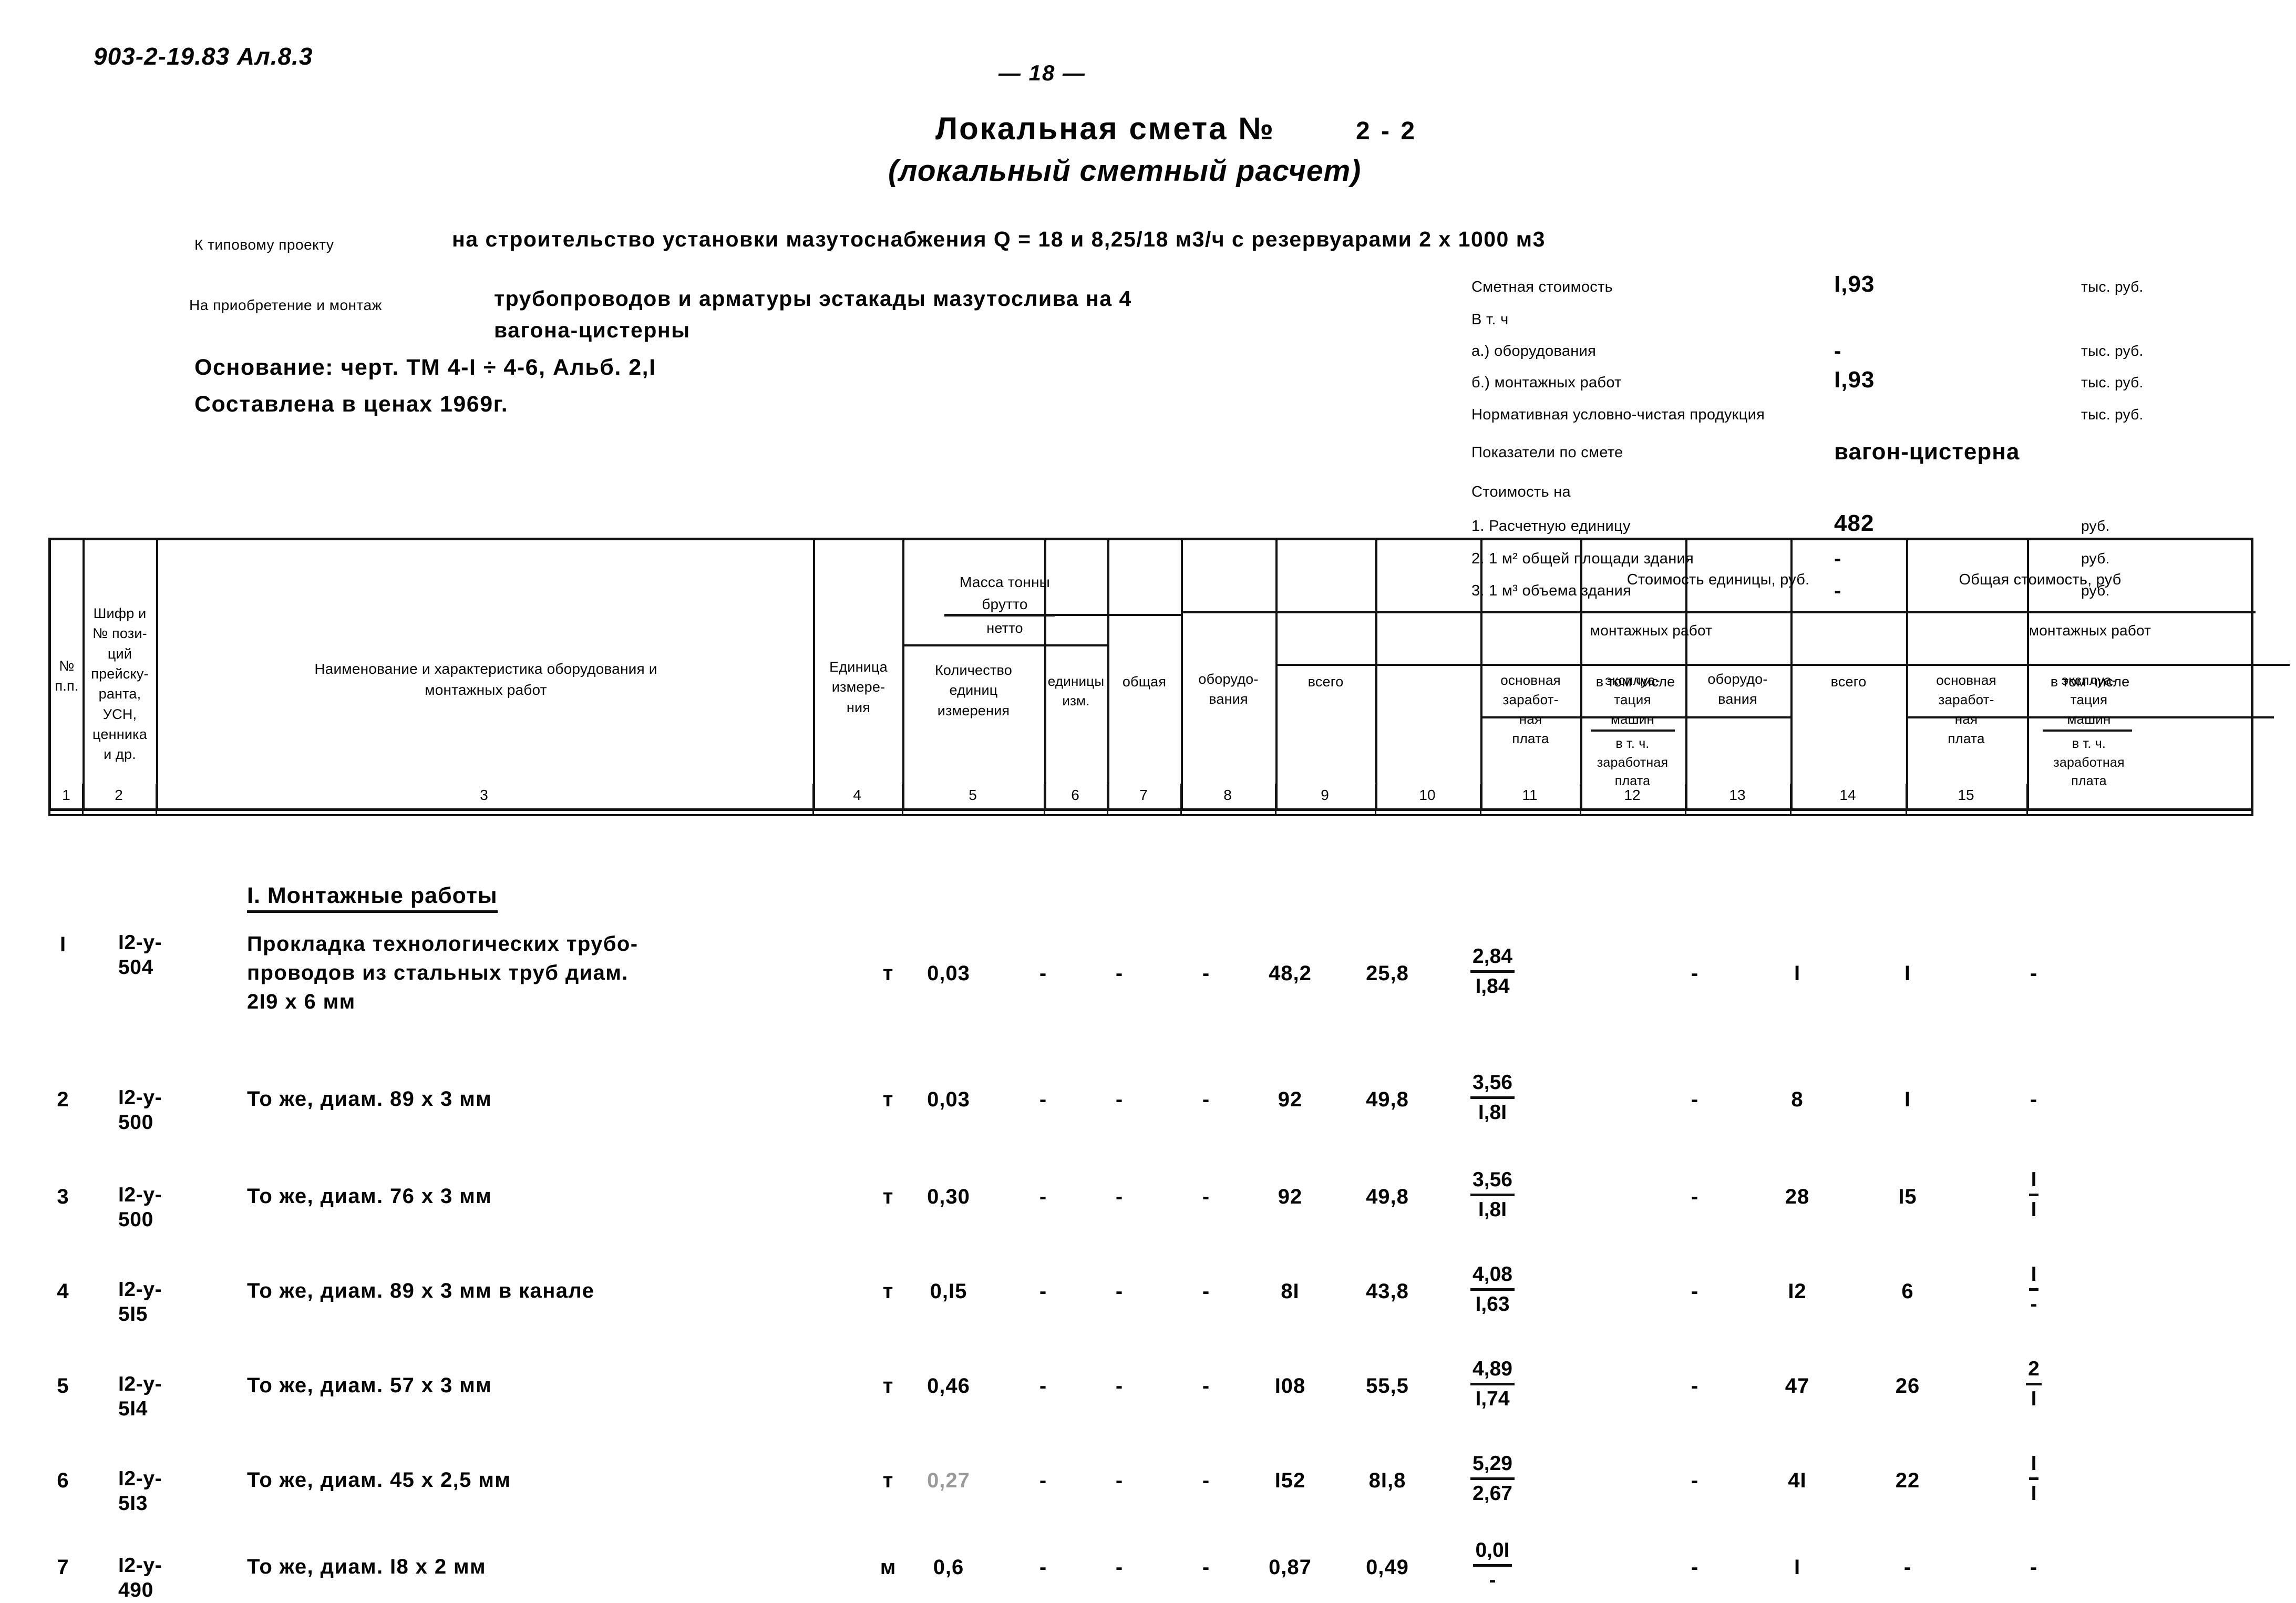  Describe the element at coordinates (2034, 973) in the screenshot. I see `row-tc-machinery: -` at that location.